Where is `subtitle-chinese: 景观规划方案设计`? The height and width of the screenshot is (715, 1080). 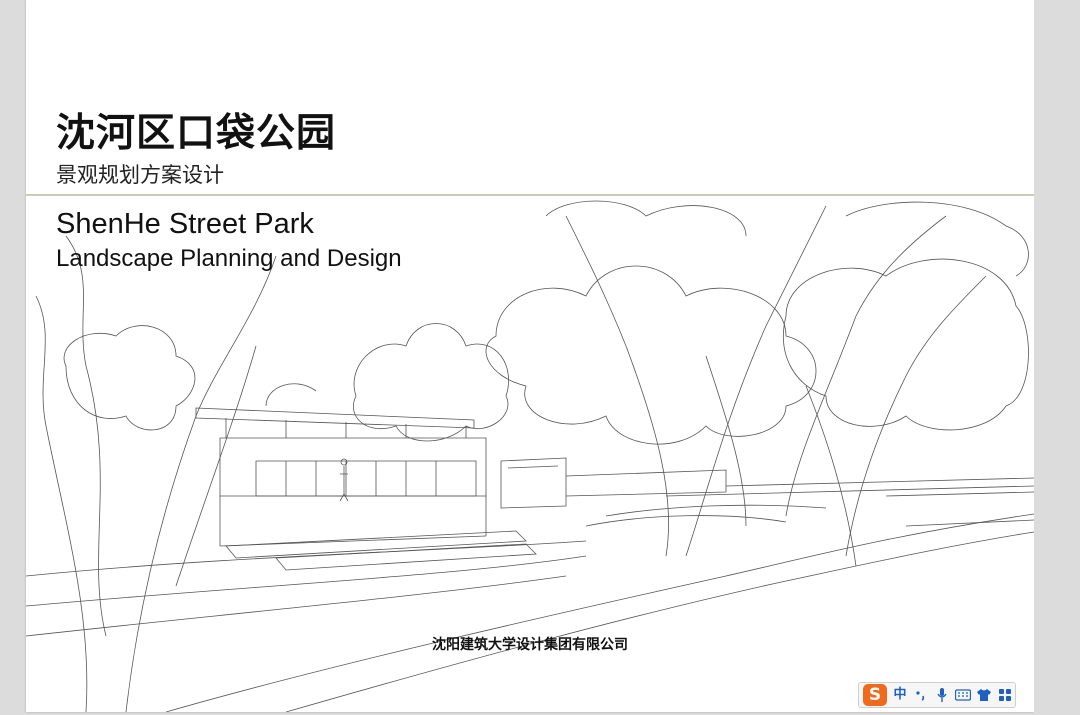
subtitle-chinese: 景观规划方案设计 is located at coordinates (140, 175).